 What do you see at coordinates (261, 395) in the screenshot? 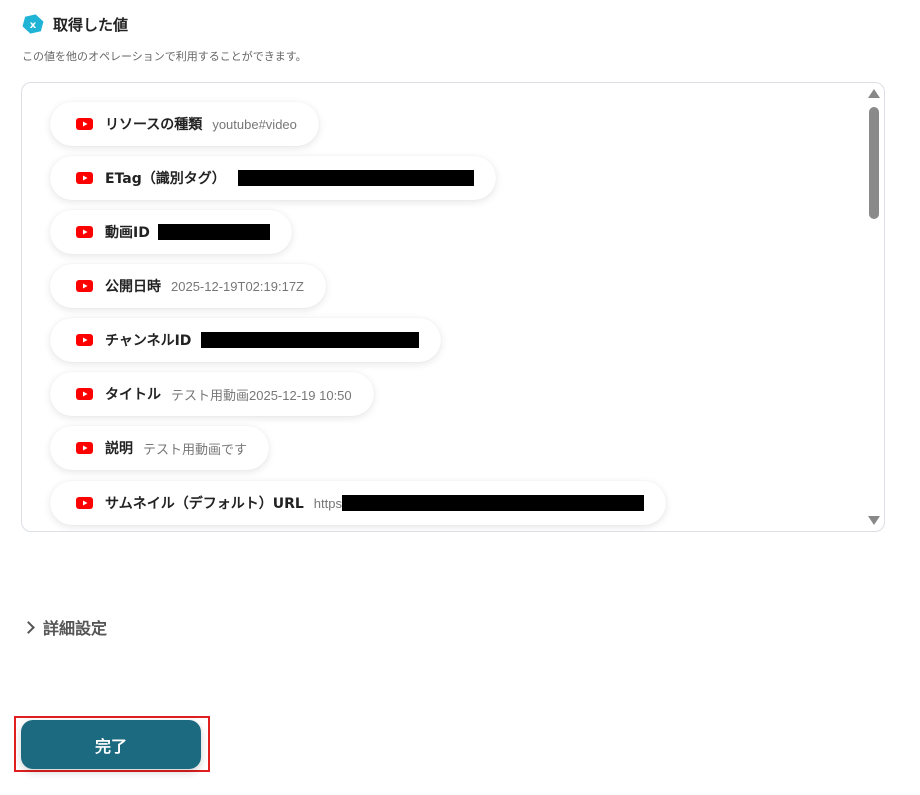
I see `chip-value: テスト用動画2025-12-19 10:50` at bounding box center [261, 395].